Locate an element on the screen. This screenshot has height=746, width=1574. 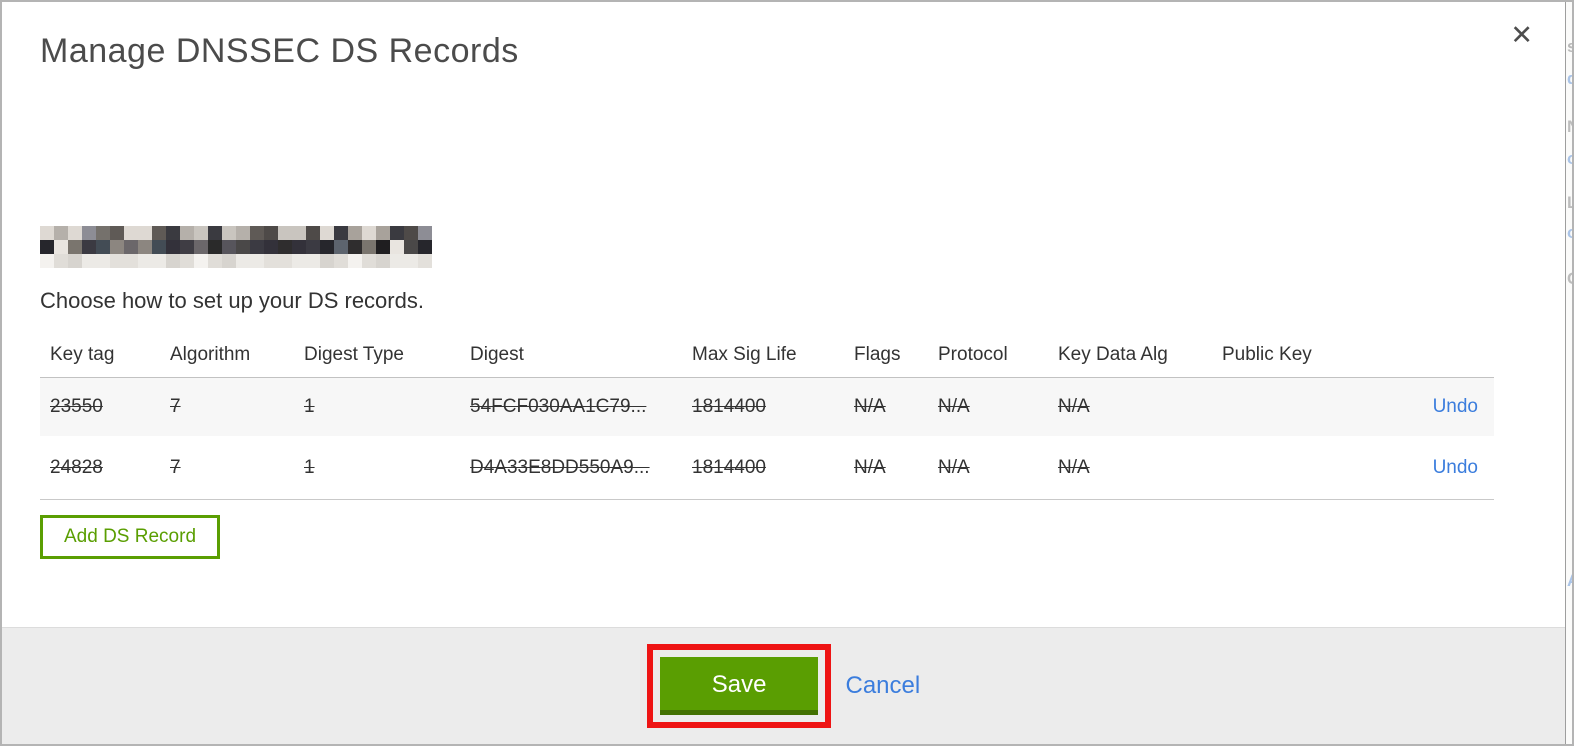
redacted-domain-name is located at coordinates (236, 247).